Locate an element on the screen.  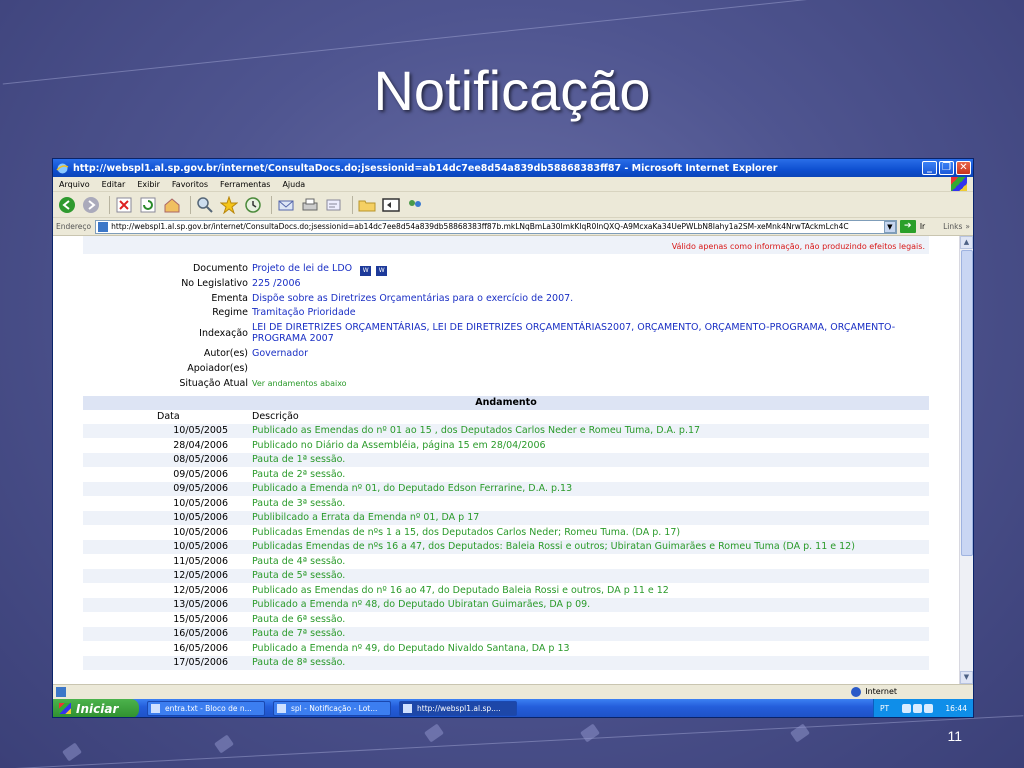
clock: 16:44 is located at coordinates (956, 708).